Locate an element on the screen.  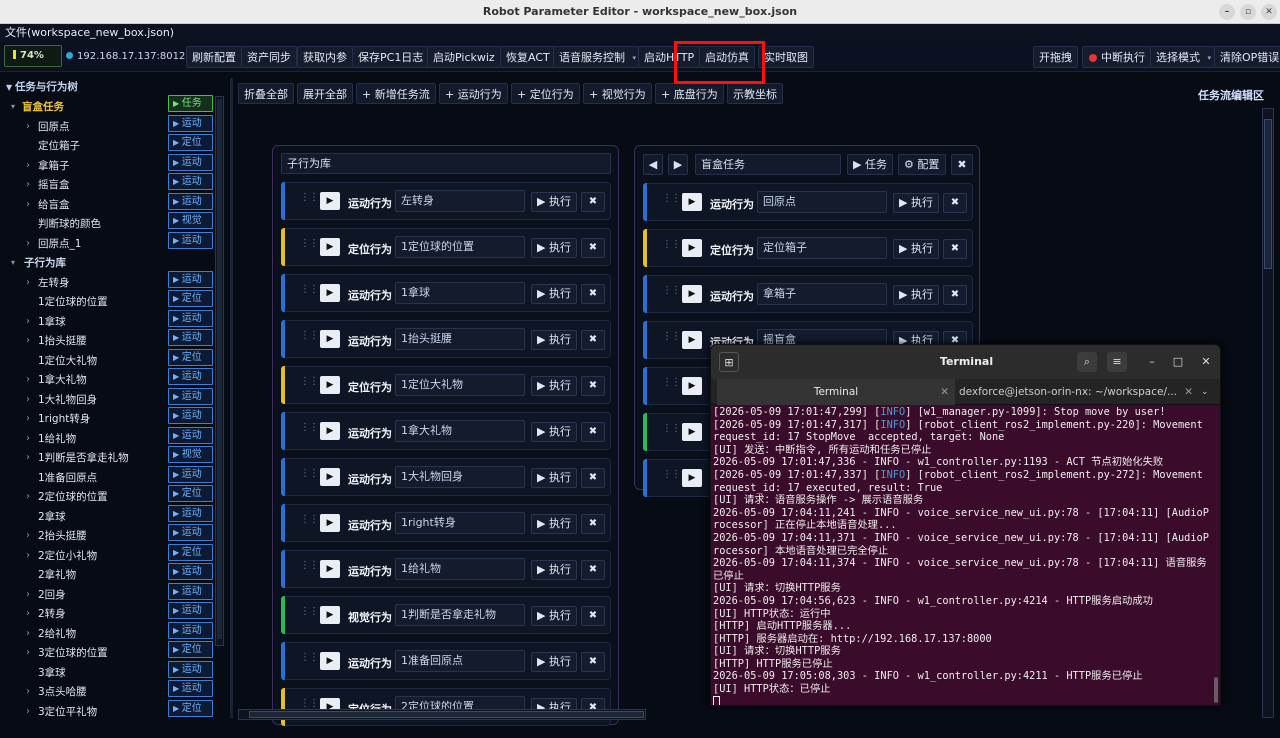
behavior-card: ⋮⋮ ▶ 运动行为 1抬头挺腰 ▶ 执行 ✖ is located at coordinates (446, 339).